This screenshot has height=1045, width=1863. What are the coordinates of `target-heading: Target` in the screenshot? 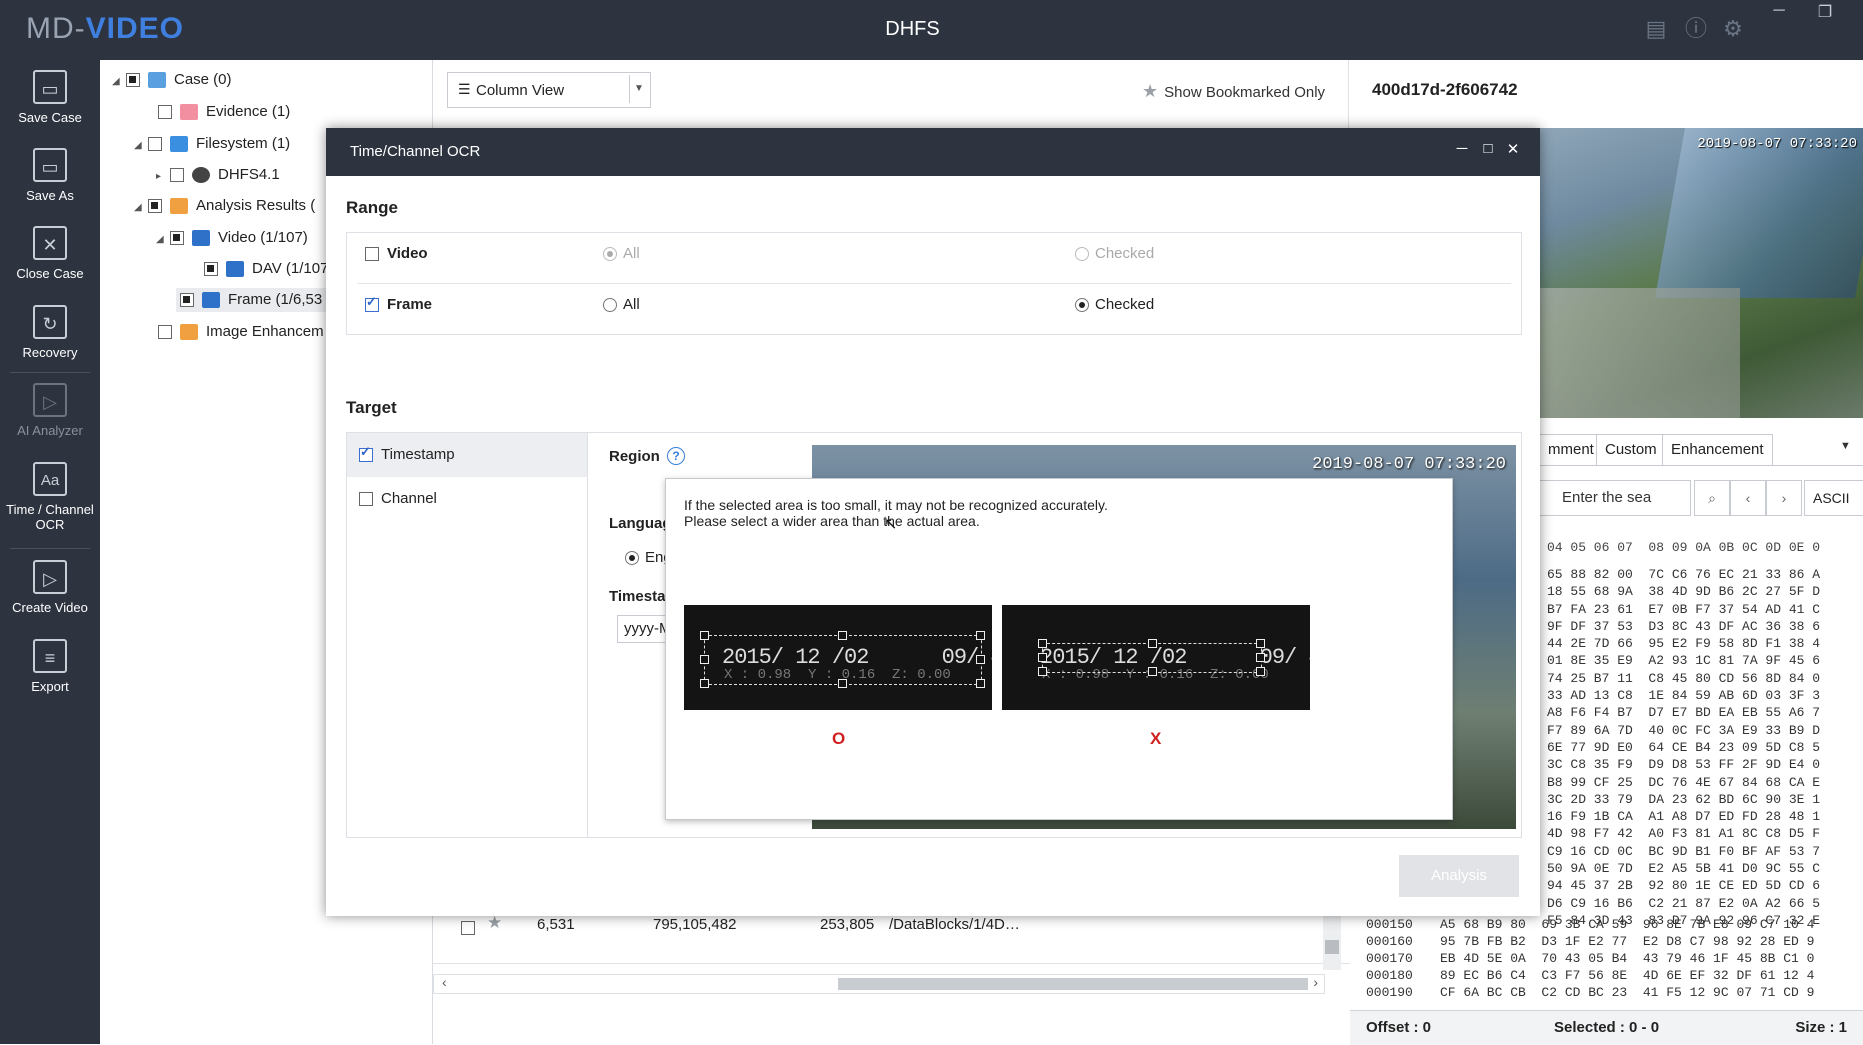 It's located at (371, 407).